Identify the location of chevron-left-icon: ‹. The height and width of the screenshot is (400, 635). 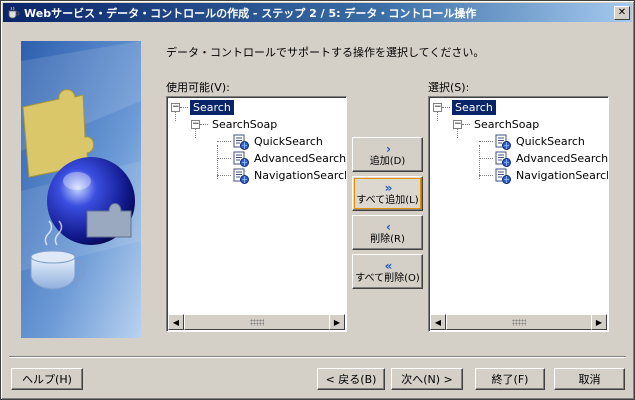
(388, 226).